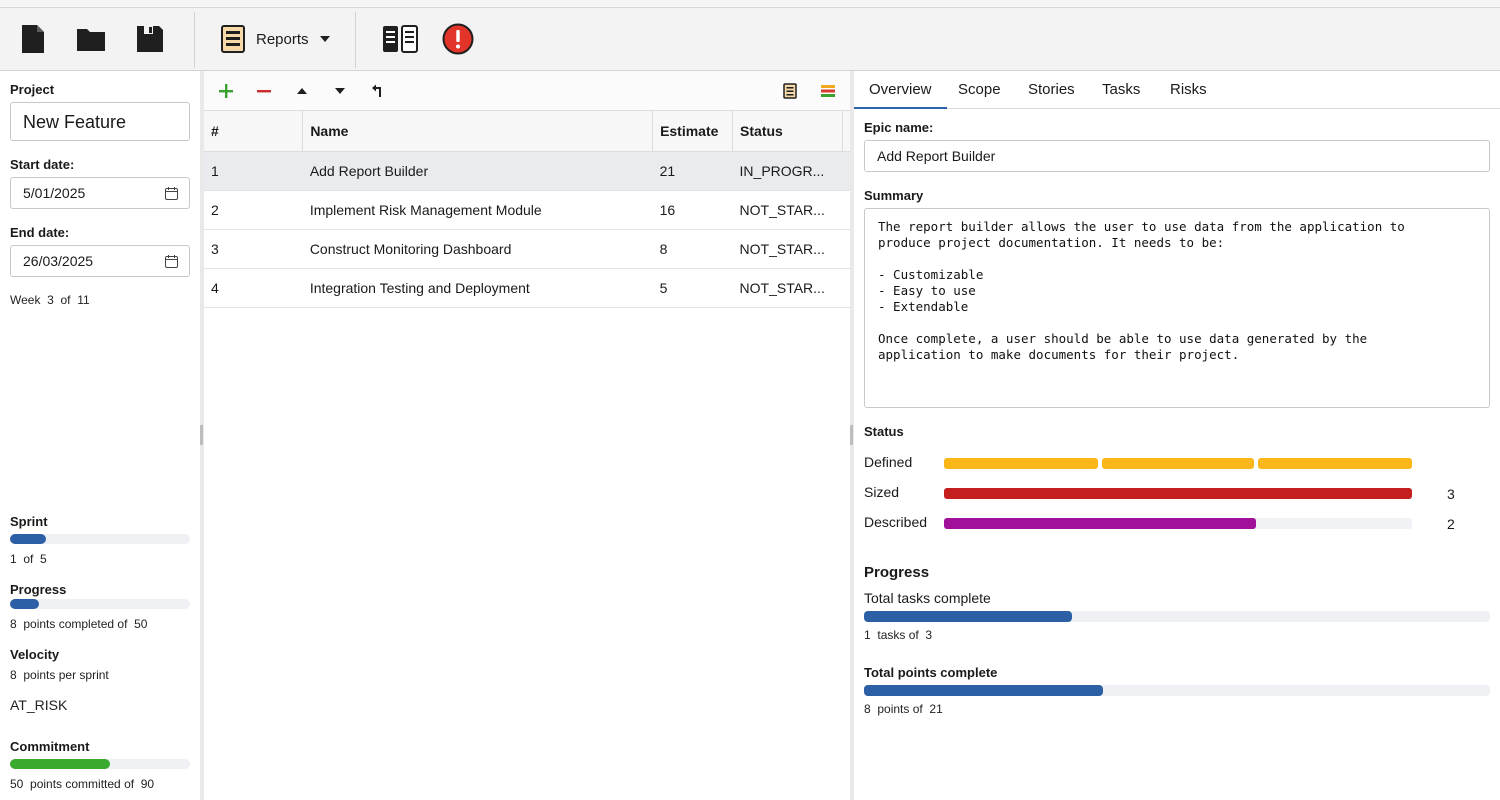  Describe the element at coordinates (927, 598) in the screenshot. I see `tasks-complete-label: Total tasks complete` at that location.